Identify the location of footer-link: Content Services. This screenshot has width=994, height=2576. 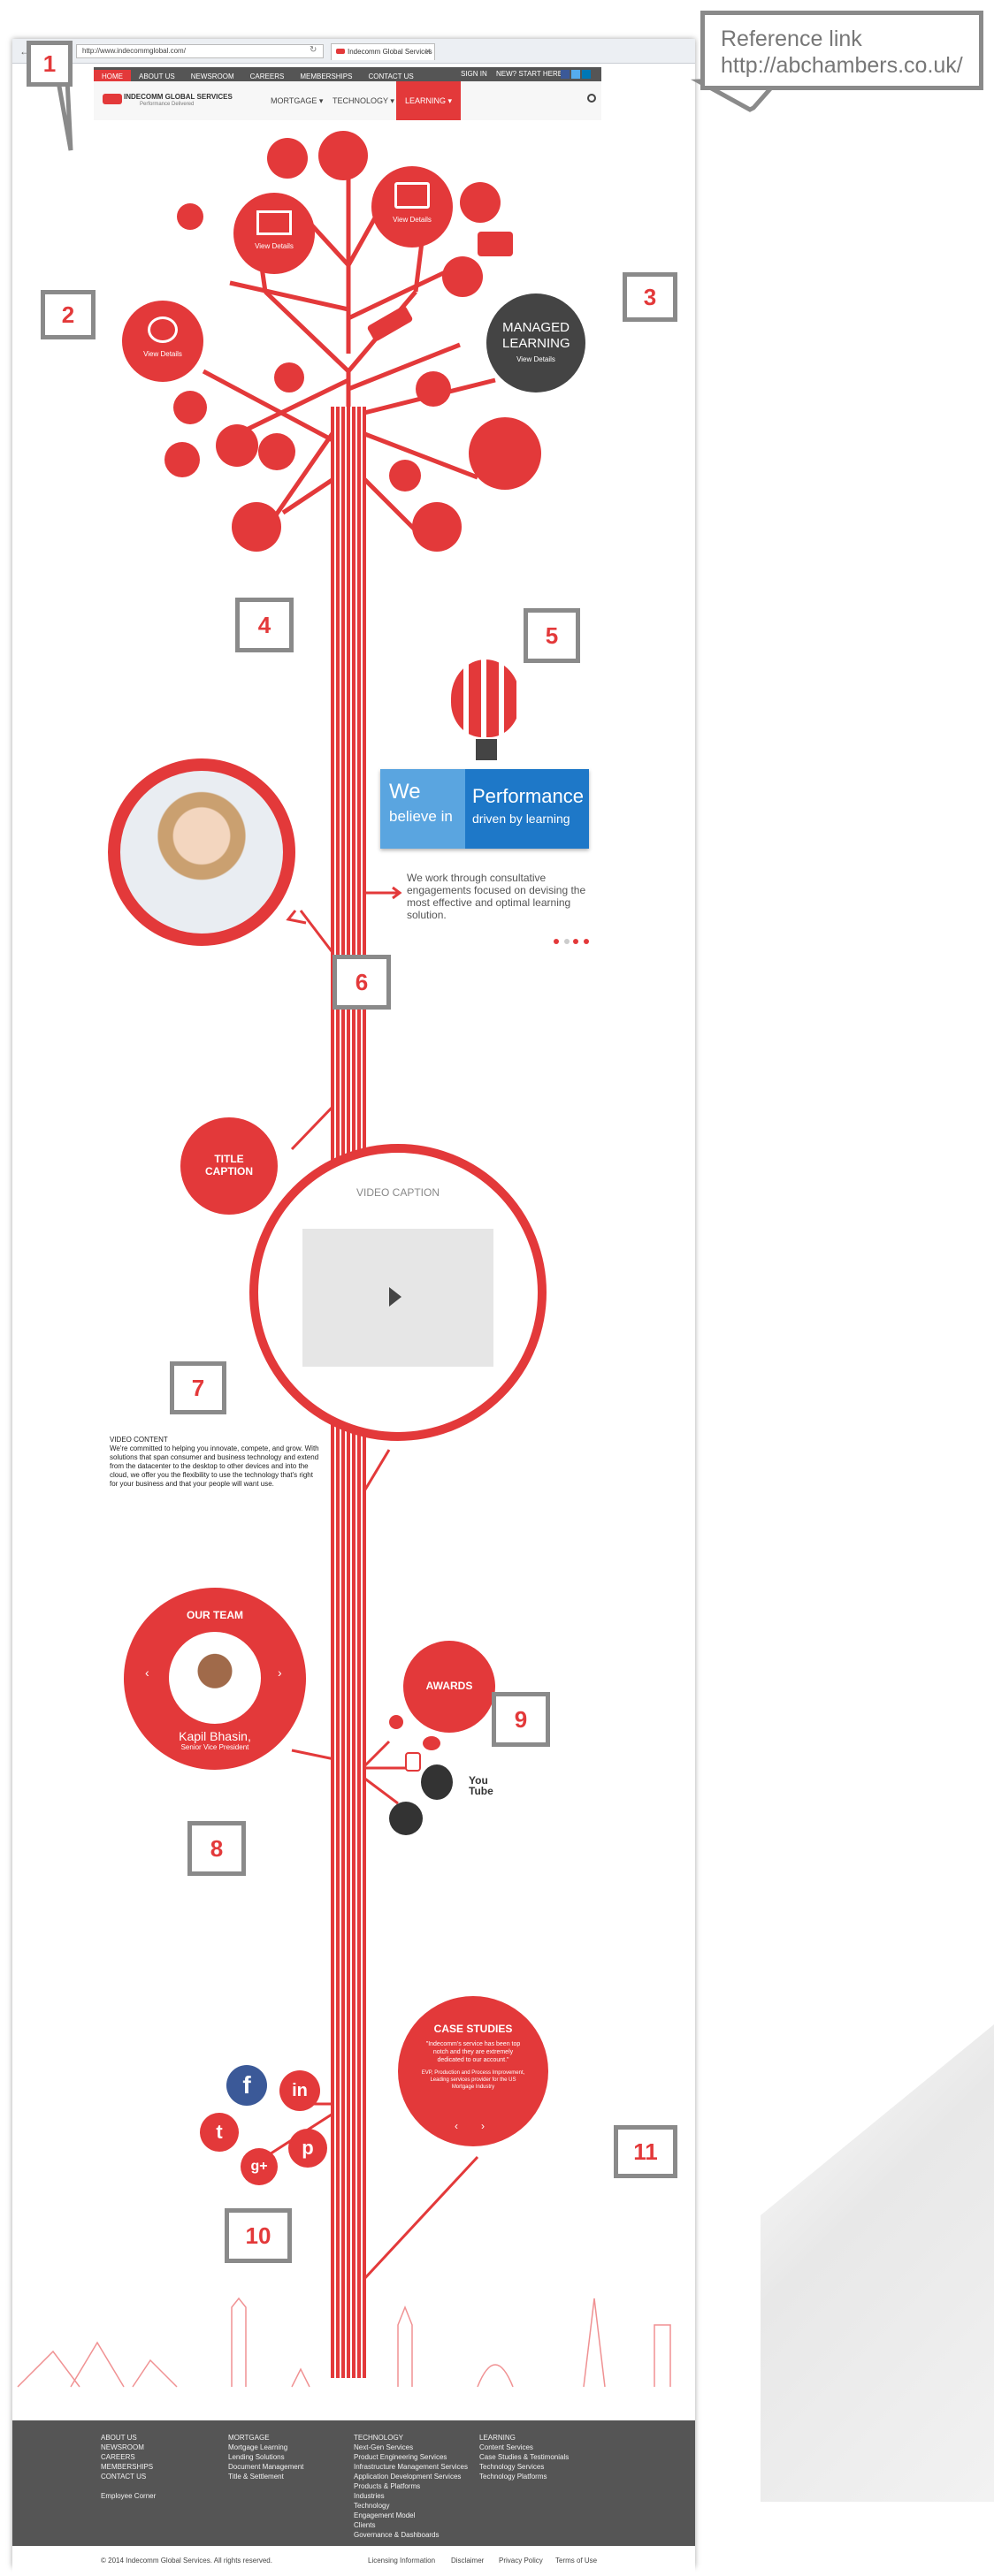
(524, 2447).